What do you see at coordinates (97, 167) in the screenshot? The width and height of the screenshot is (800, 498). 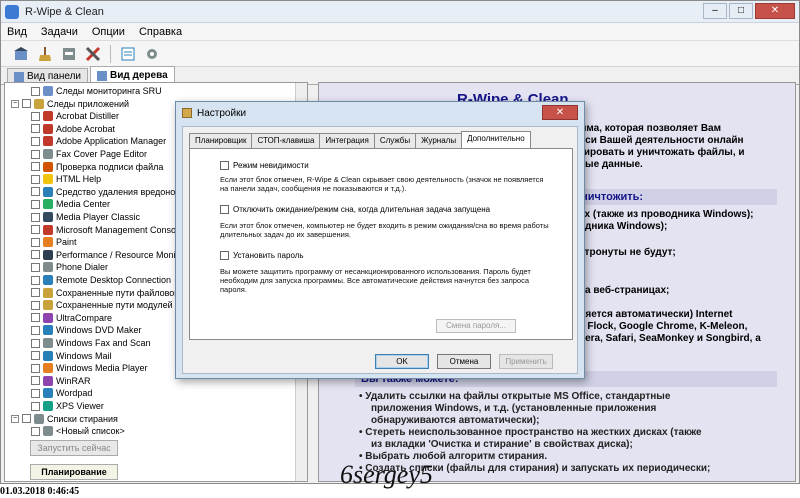 I see `tree-item: Проверка подписи файла` at bounding box center [97, 167].